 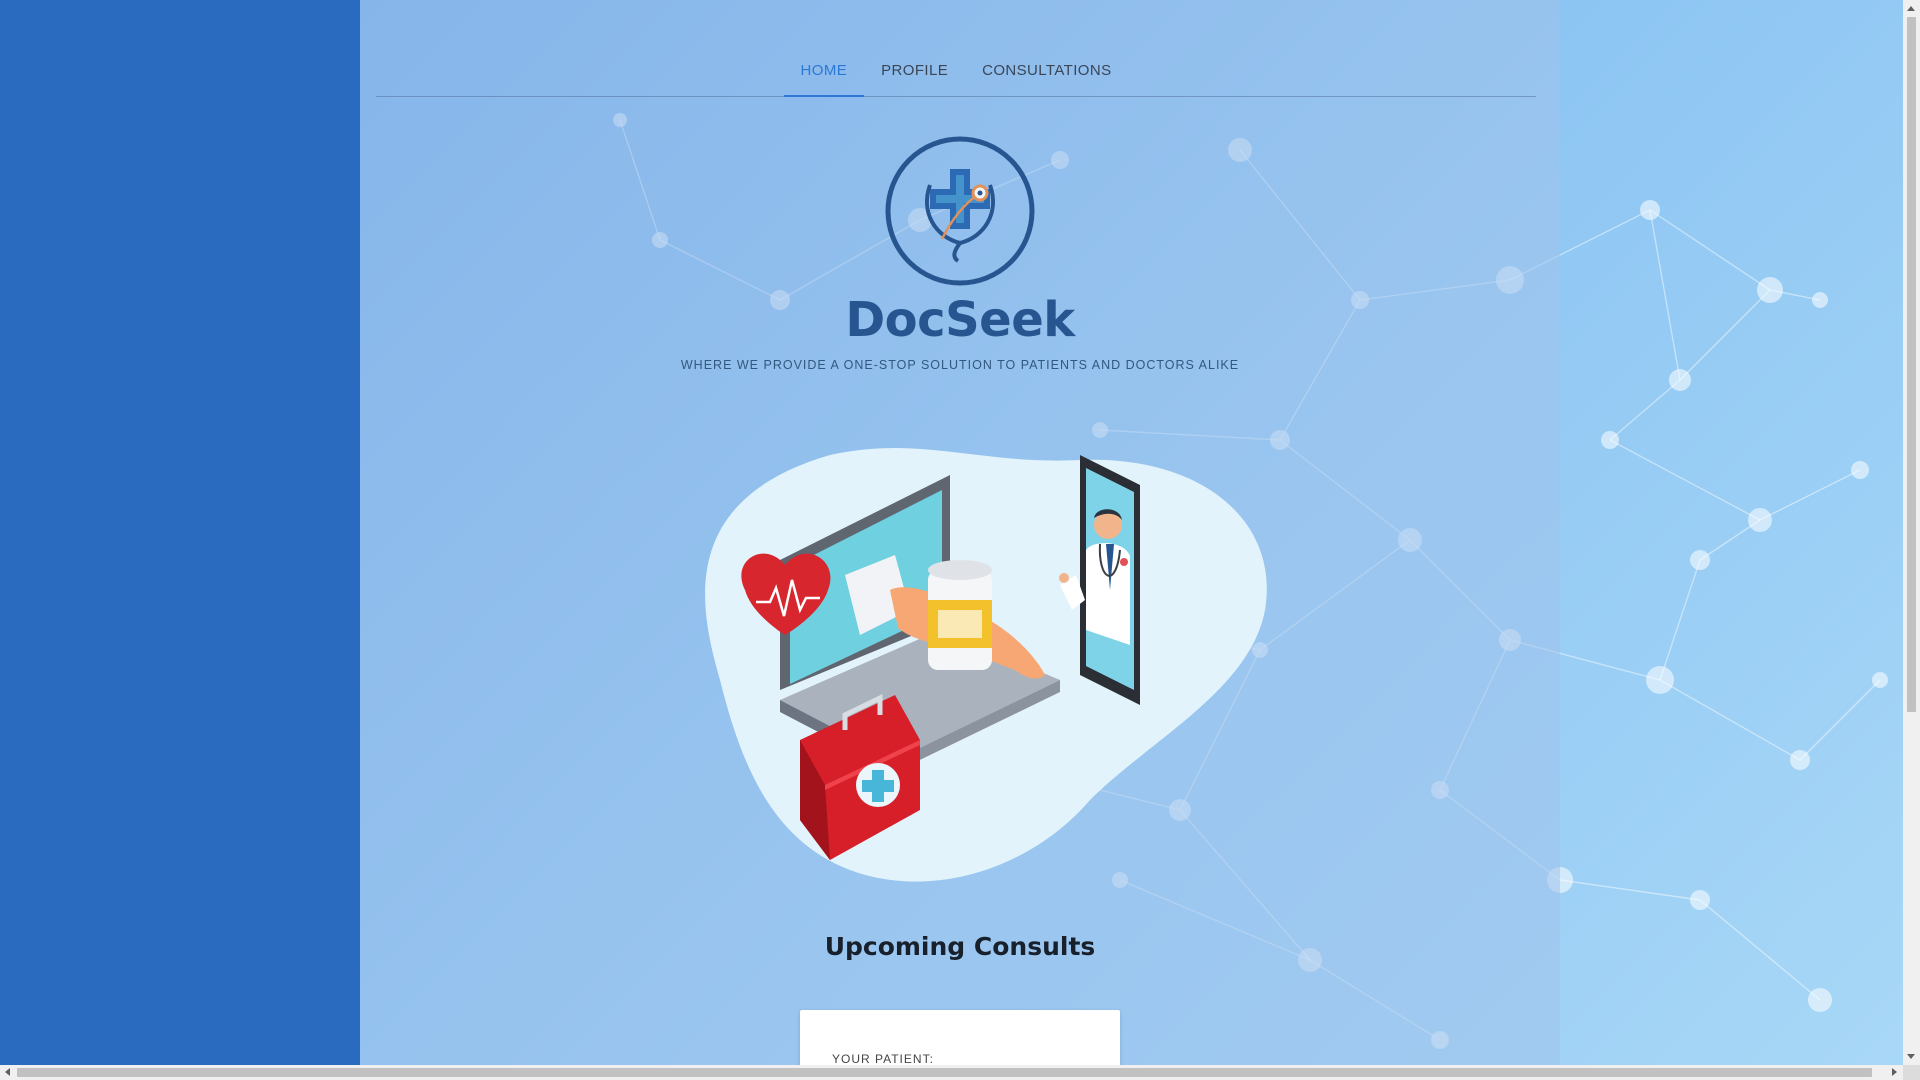 I want to click on tab-consultations: CONSULTATIONS, so click(x=1046, y=68).